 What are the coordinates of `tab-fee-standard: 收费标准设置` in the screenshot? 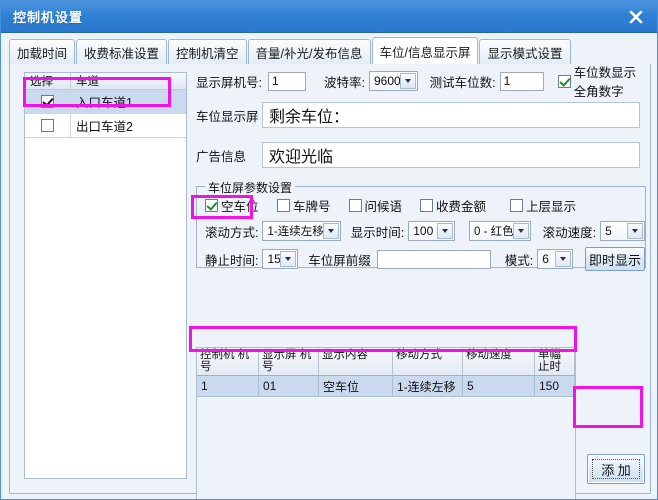 It's located at (122, 51).